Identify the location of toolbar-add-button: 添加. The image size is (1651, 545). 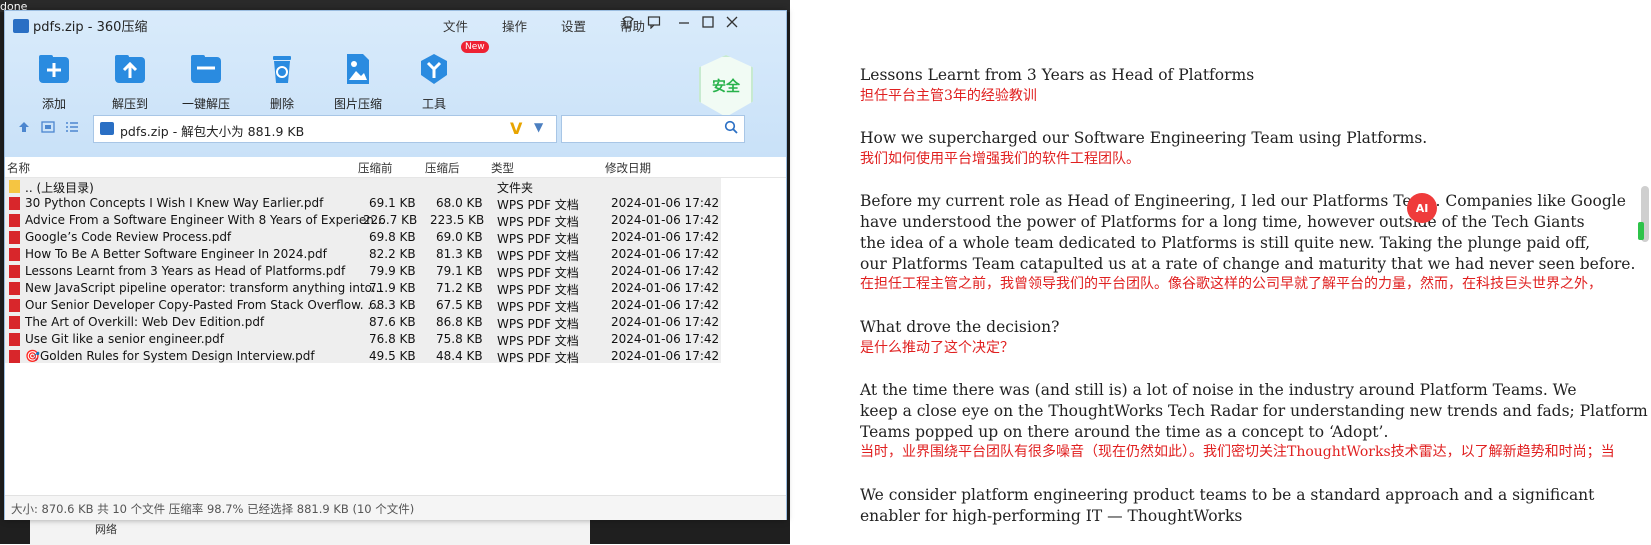
(54, 81).